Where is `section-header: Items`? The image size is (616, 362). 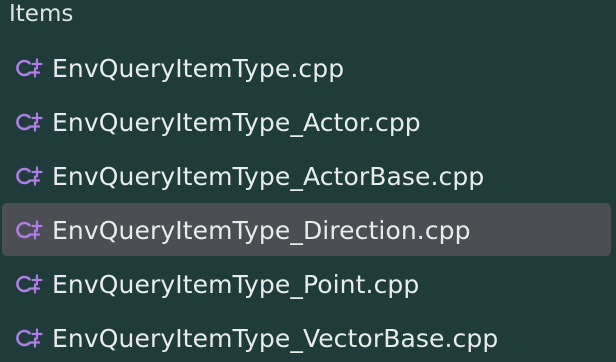 section-header: Items is located at coordinates (41, 14).